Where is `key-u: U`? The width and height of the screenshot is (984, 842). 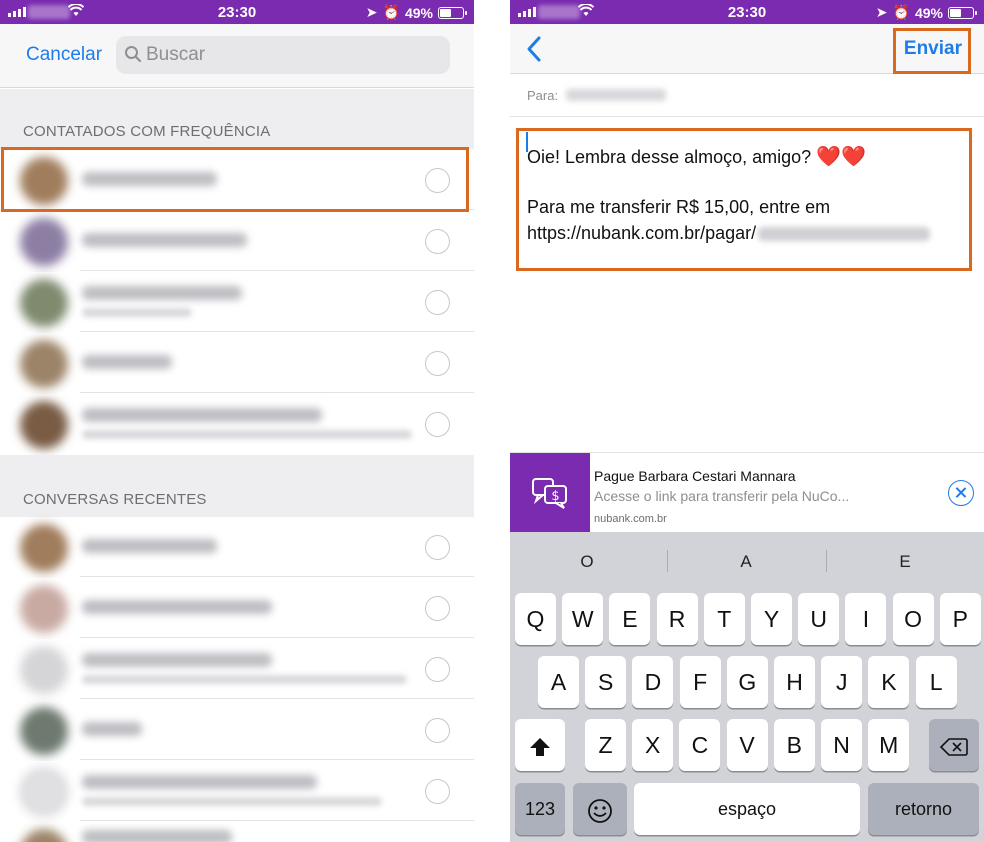
key-u: U is located at coordinates (819, 619).